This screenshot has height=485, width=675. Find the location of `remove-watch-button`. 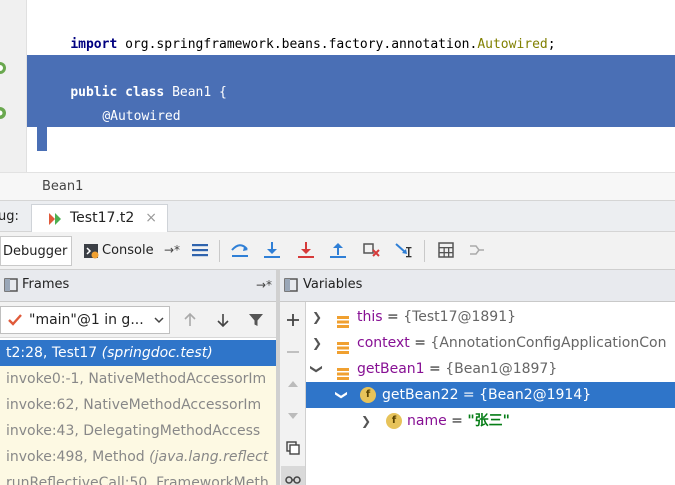

remove-watch-button is located at coordinates (293, 352).